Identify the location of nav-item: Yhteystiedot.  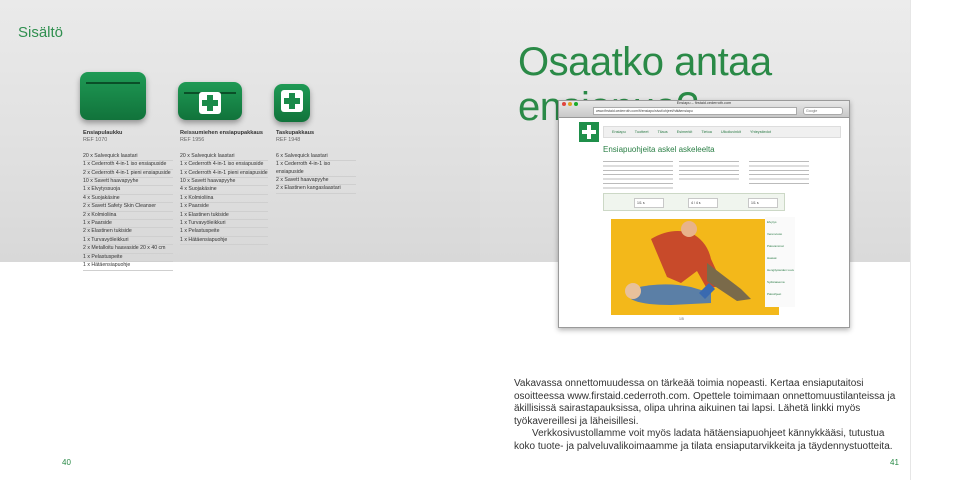
(760, 132).